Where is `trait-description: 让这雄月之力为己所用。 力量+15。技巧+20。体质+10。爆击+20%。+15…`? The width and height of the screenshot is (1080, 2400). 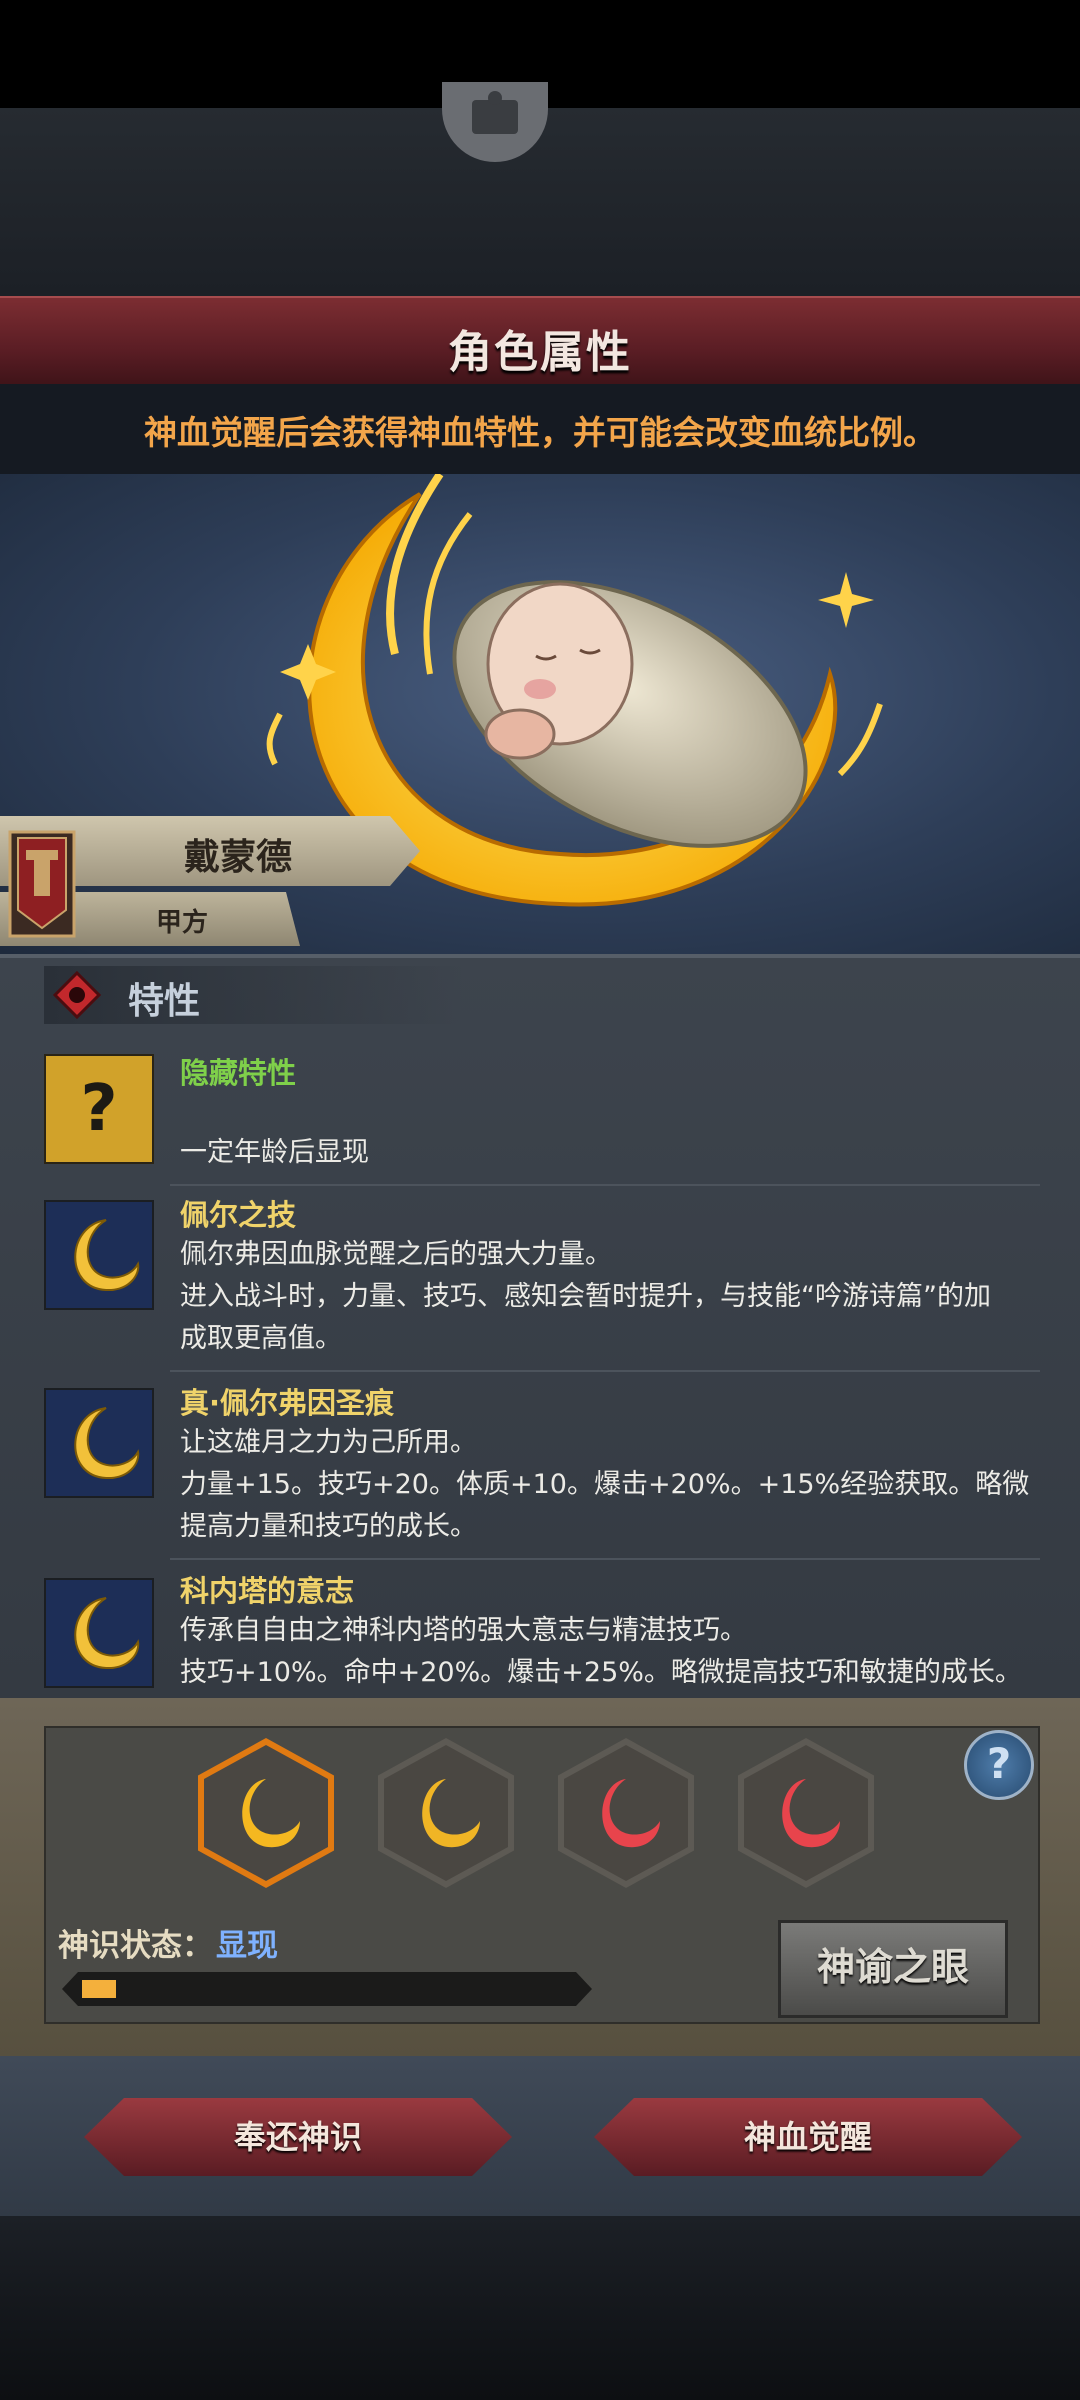 trait-description: 让这雄月之力为己所用。 力量+15。技巧+20。体质+10。爆击+20%。+15… is located at coordinates (605, 1484).